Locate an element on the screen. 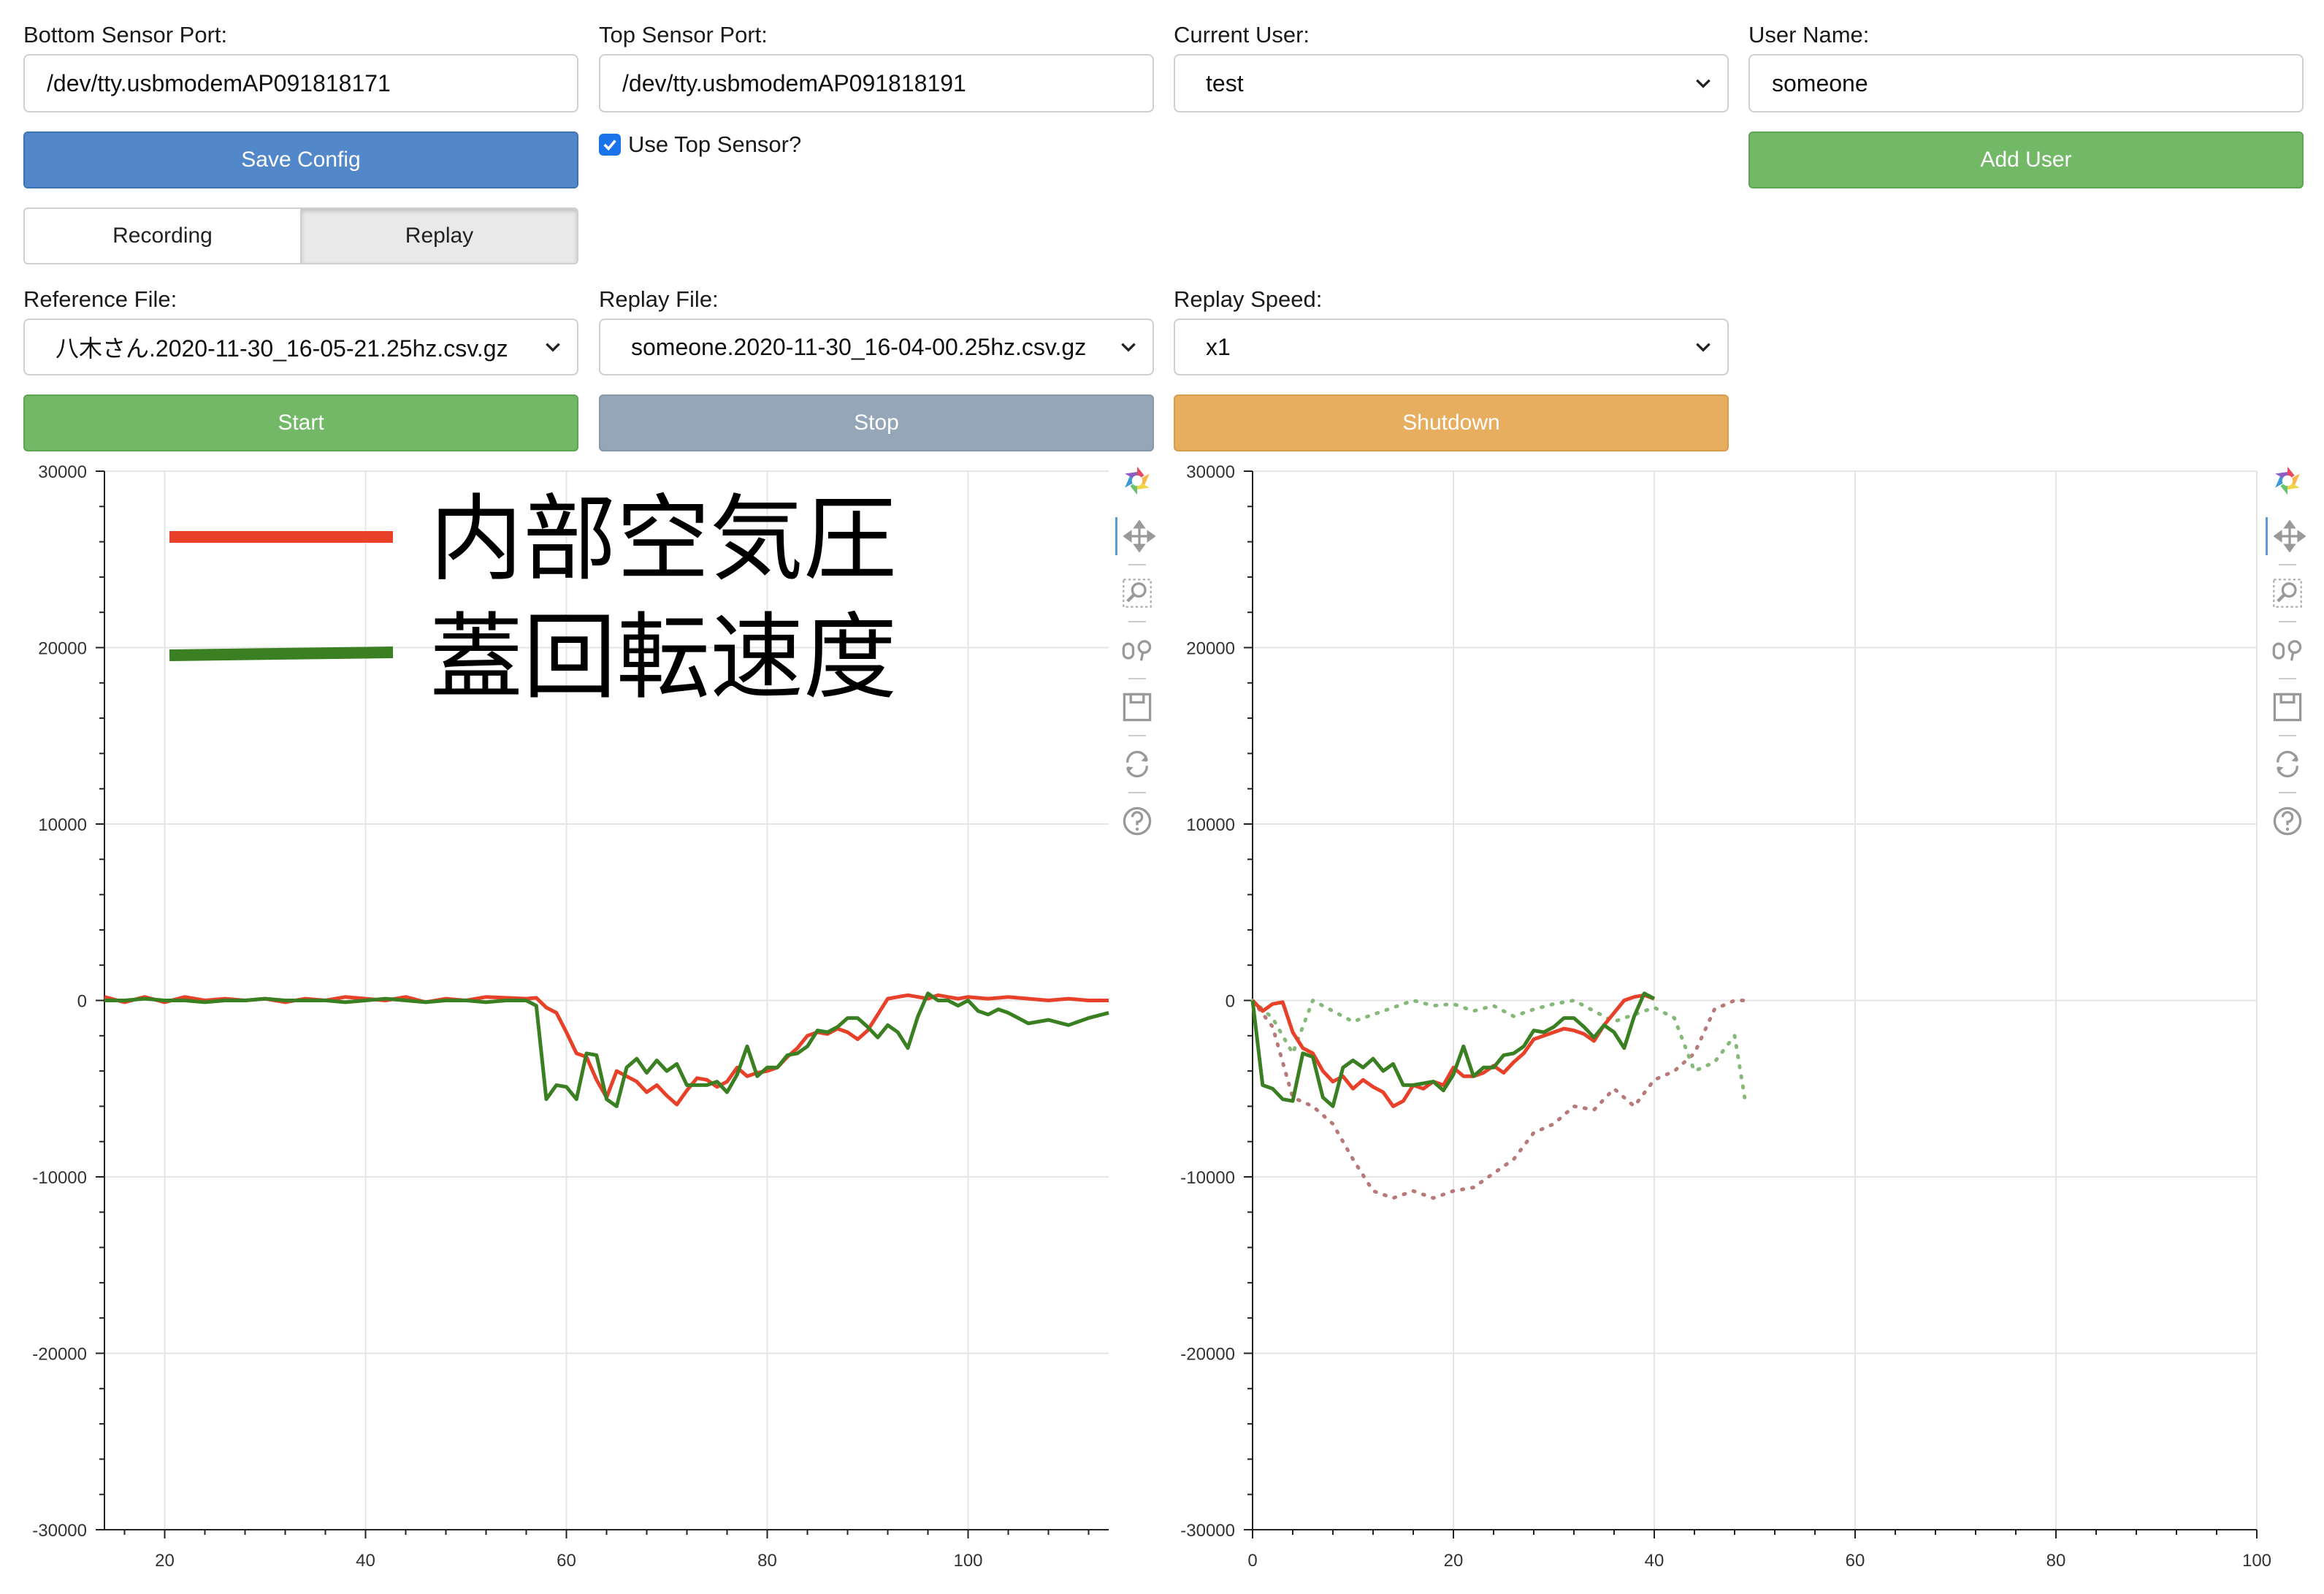  replay-speed-select: x1 is located at coordinates (1451, 347).